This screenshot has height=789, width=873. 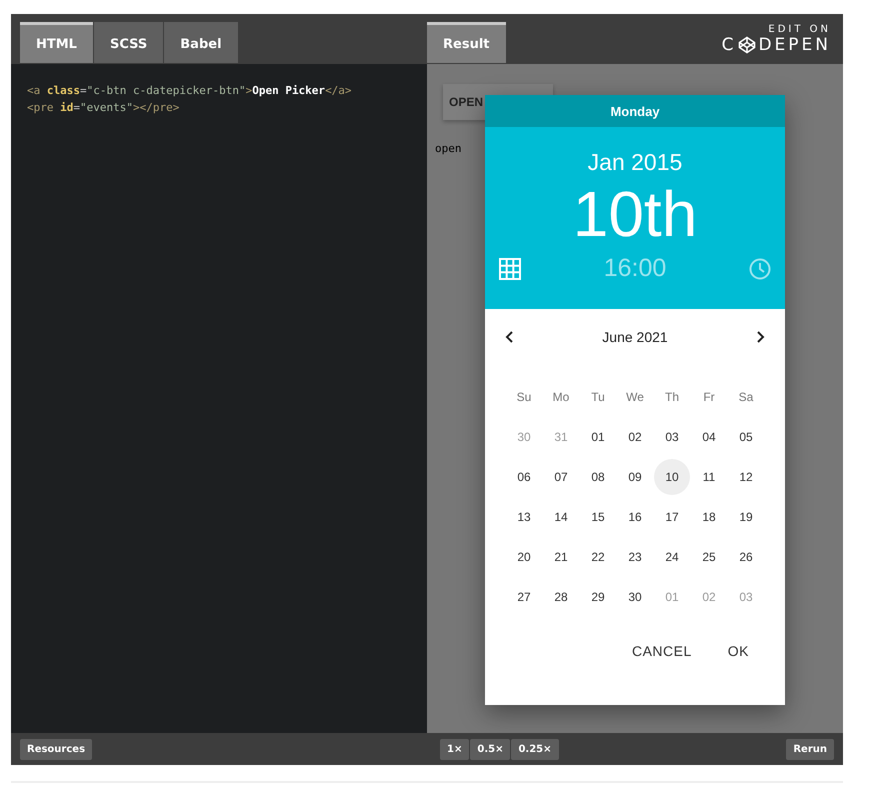 I want to click on zoom-button: 0.25×, so click(x=535, y=749).